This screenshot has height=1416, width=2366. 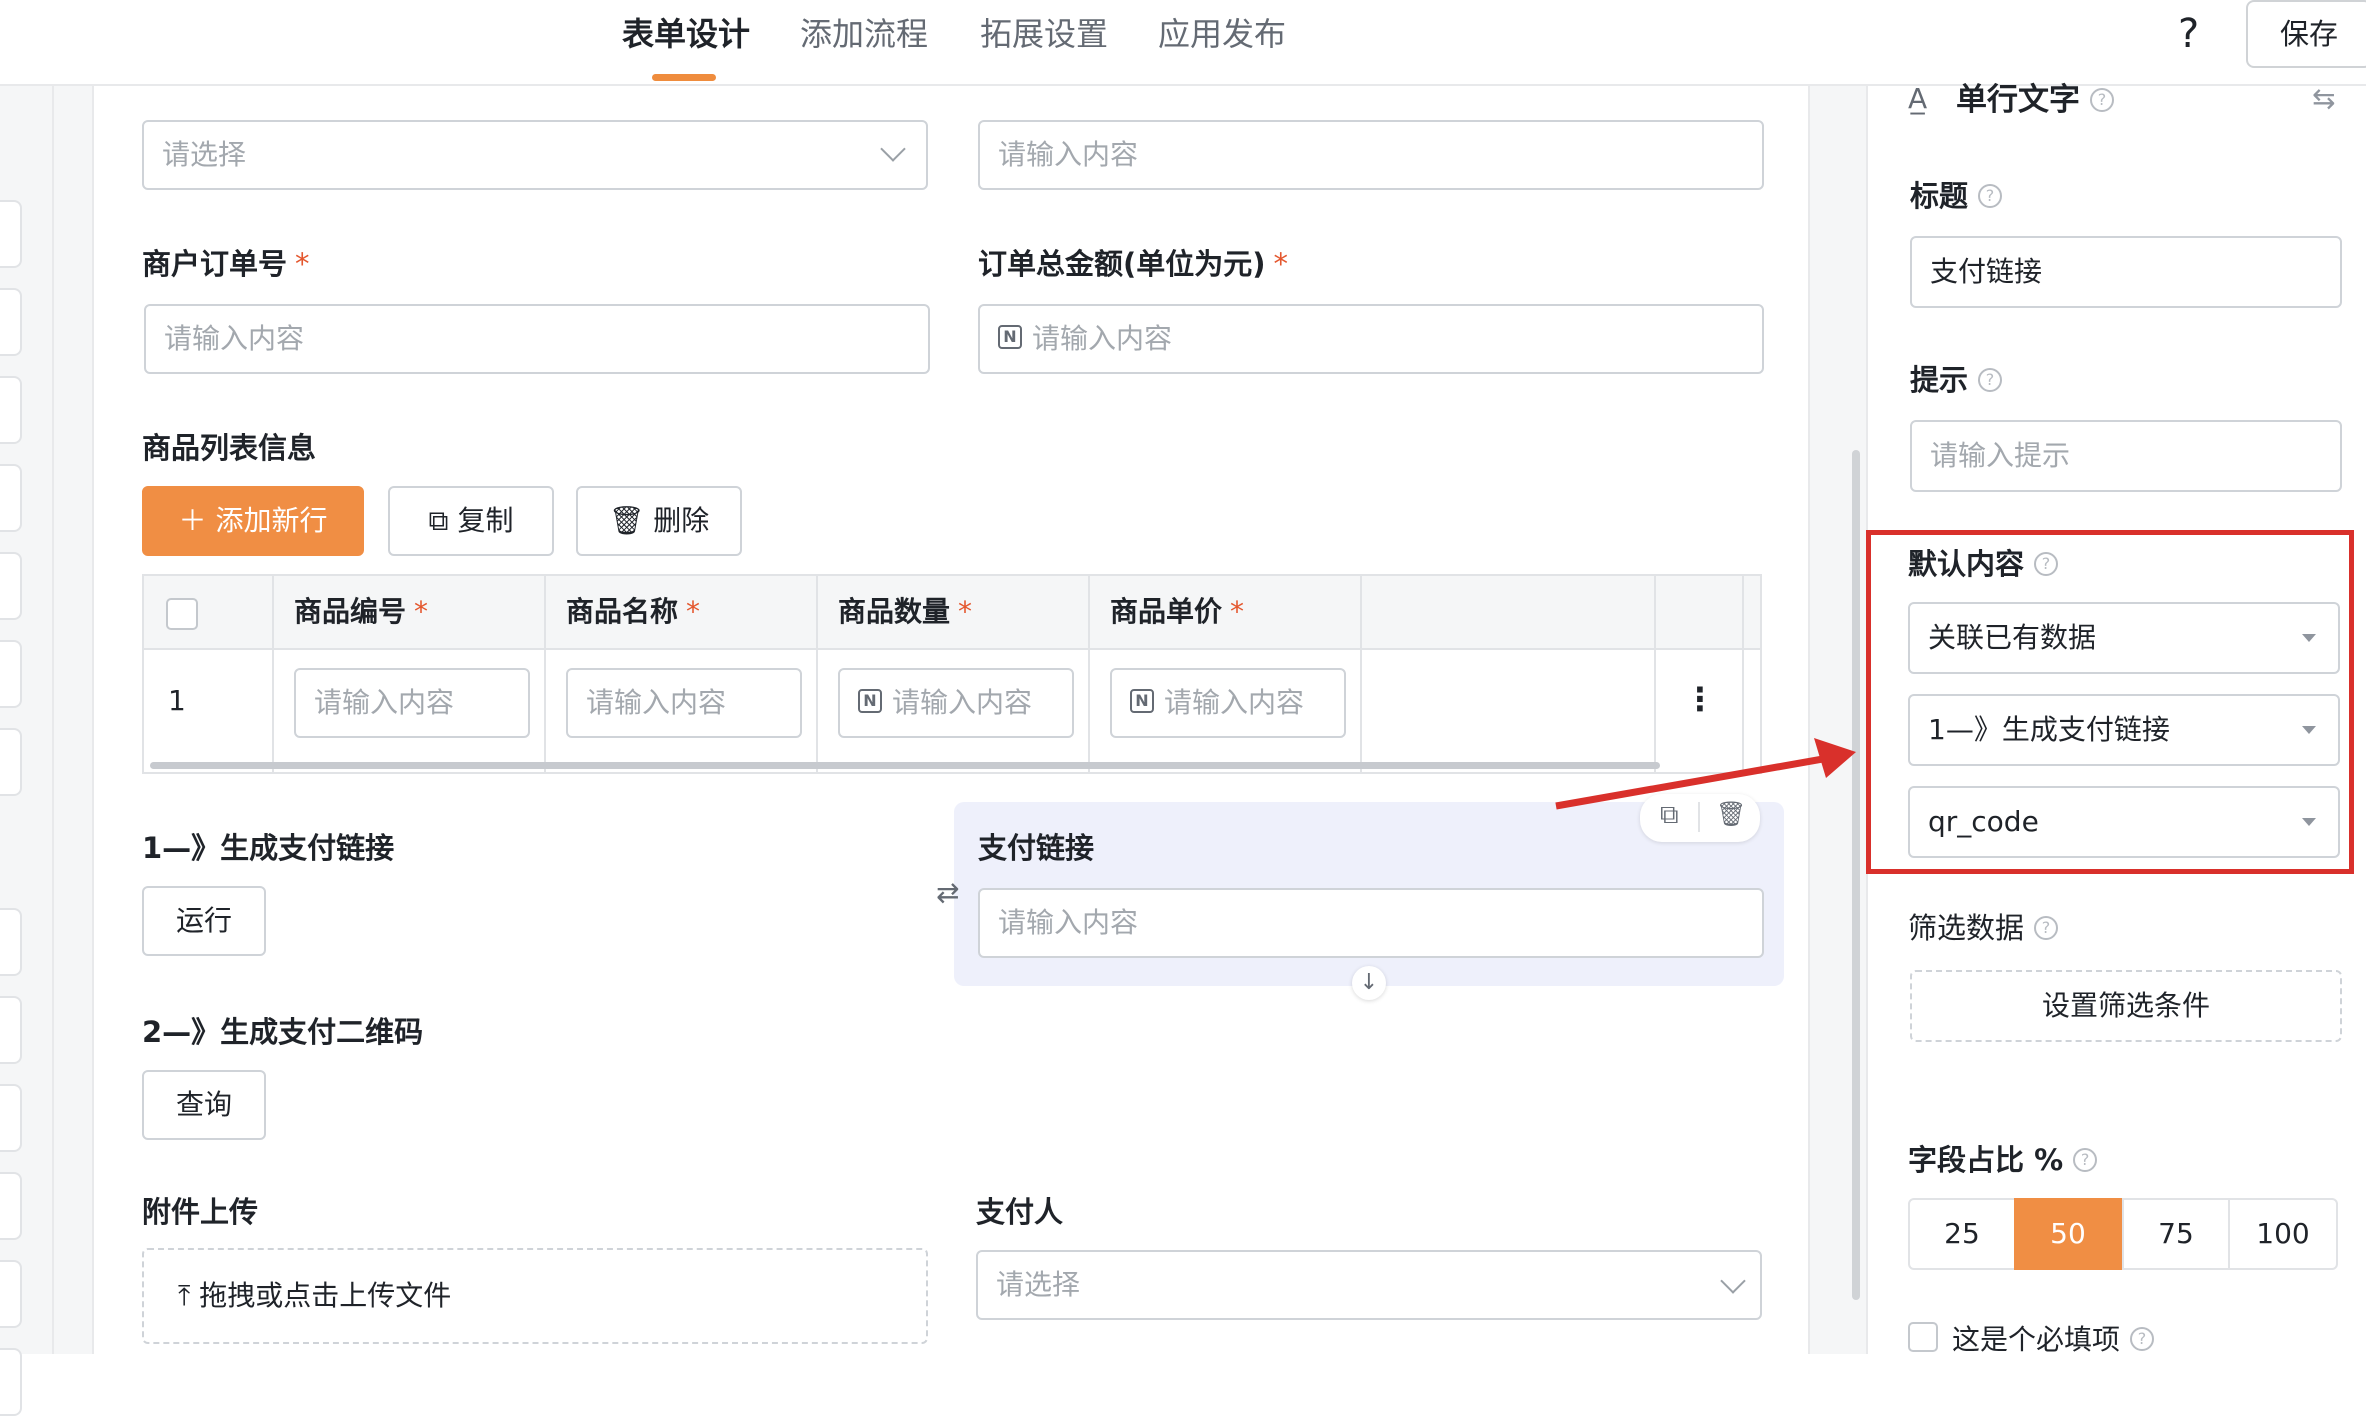 I want to click on attachment-label: 附件上传, so click(x=200, y=1212).